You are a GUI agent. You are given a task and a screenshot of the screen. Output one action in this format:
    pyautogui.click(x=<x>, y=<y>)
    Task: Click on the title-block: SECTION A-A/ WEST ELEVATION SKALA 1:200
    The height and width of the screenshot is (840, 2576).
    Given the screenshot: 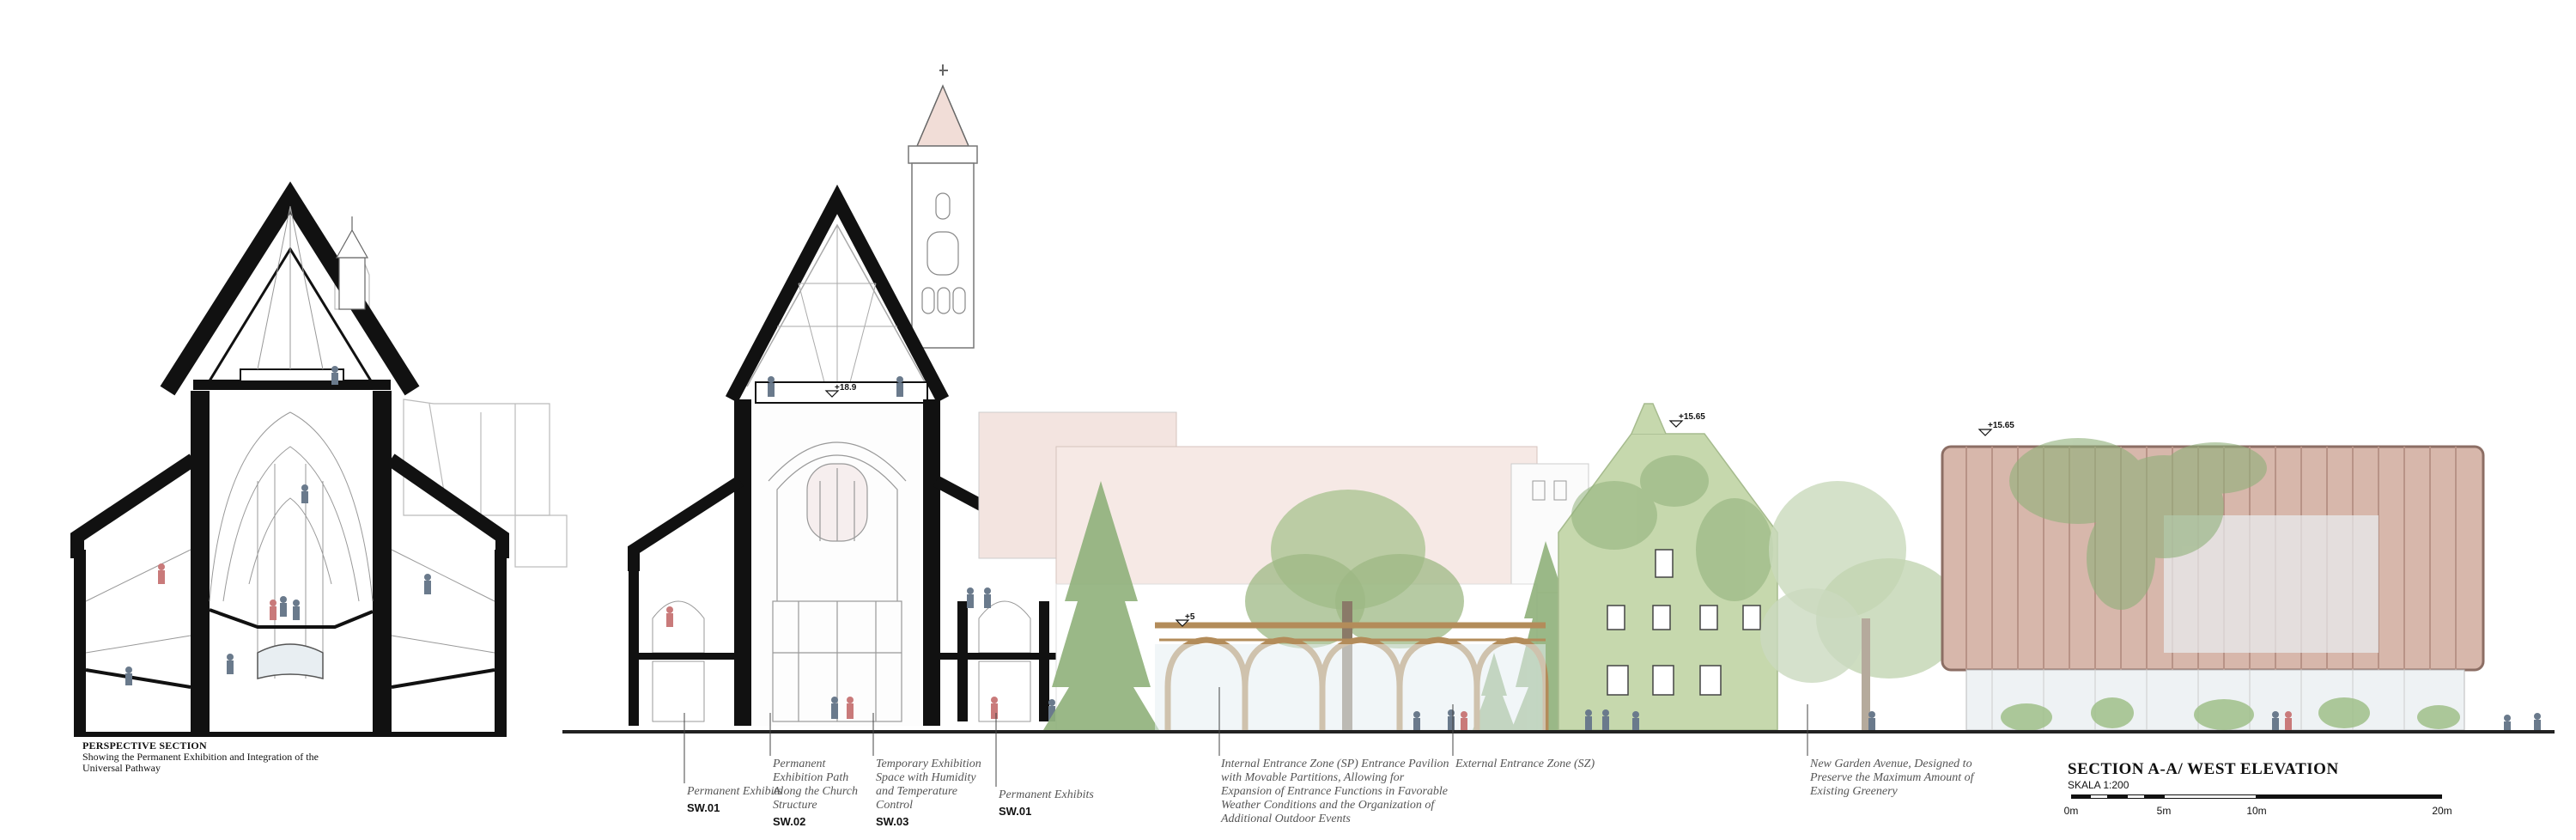 What is the action you would take?
    pyautogui.click(x=2274, y=776)
    